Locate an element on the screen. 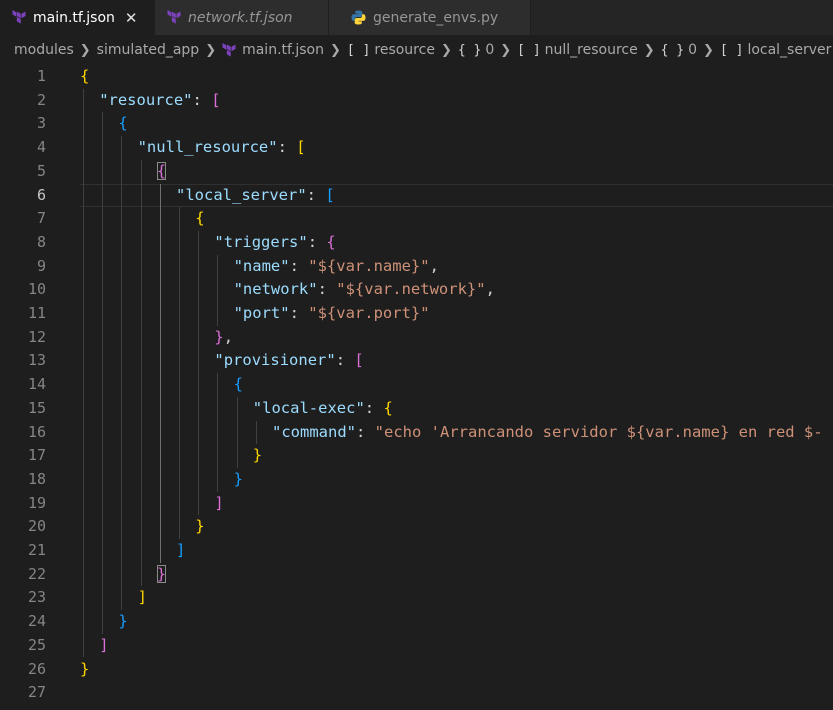  code-line: 9 "name": "${var.name}", is located at coordinates (416, 267).